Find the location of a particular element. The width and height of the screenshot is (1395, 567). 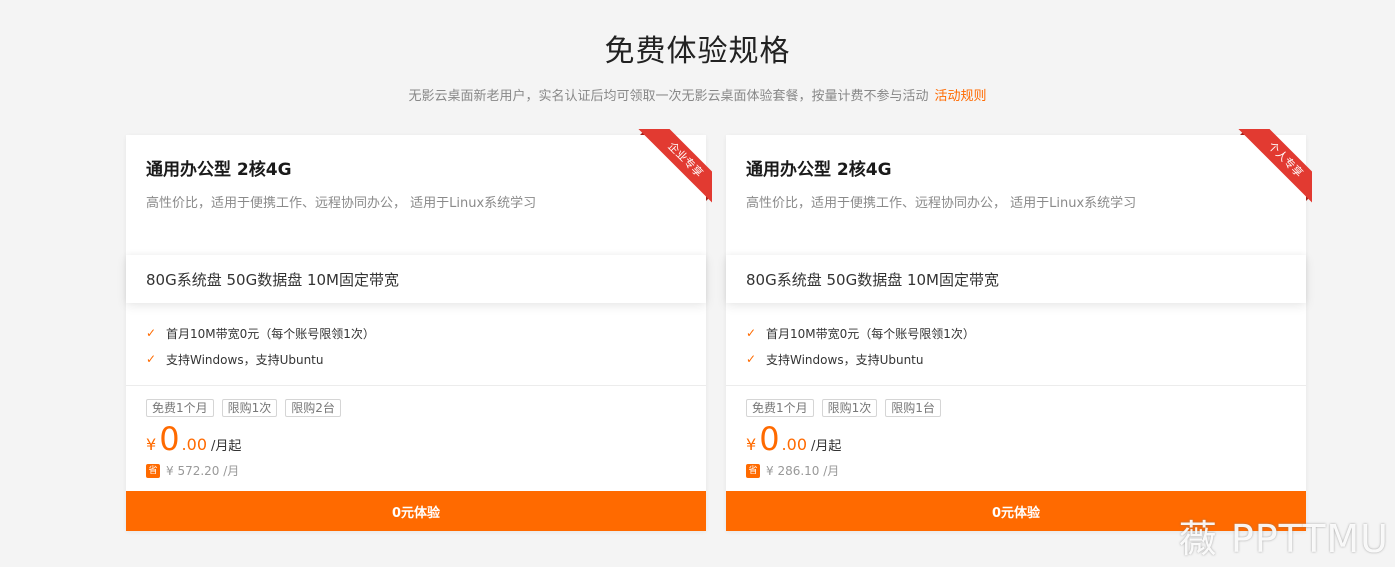

original-price: ¥ 572.20 /月 is located at coordinates (203, 471).